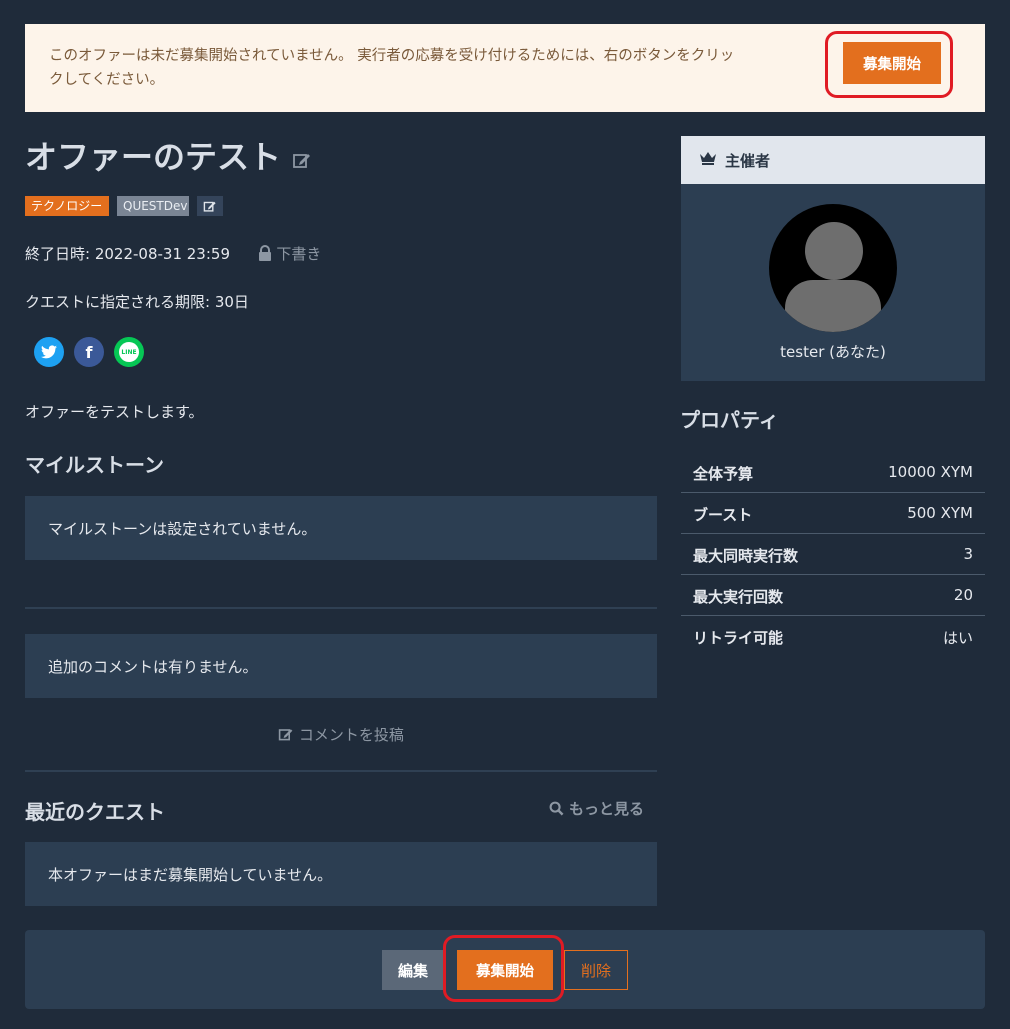 This screenshot has width=1010, height=1029. What do you see at coordinates (833, 636) in the screenshot?
I see `property-row: リトライ可能 はい` at bounding box center [833, 636].